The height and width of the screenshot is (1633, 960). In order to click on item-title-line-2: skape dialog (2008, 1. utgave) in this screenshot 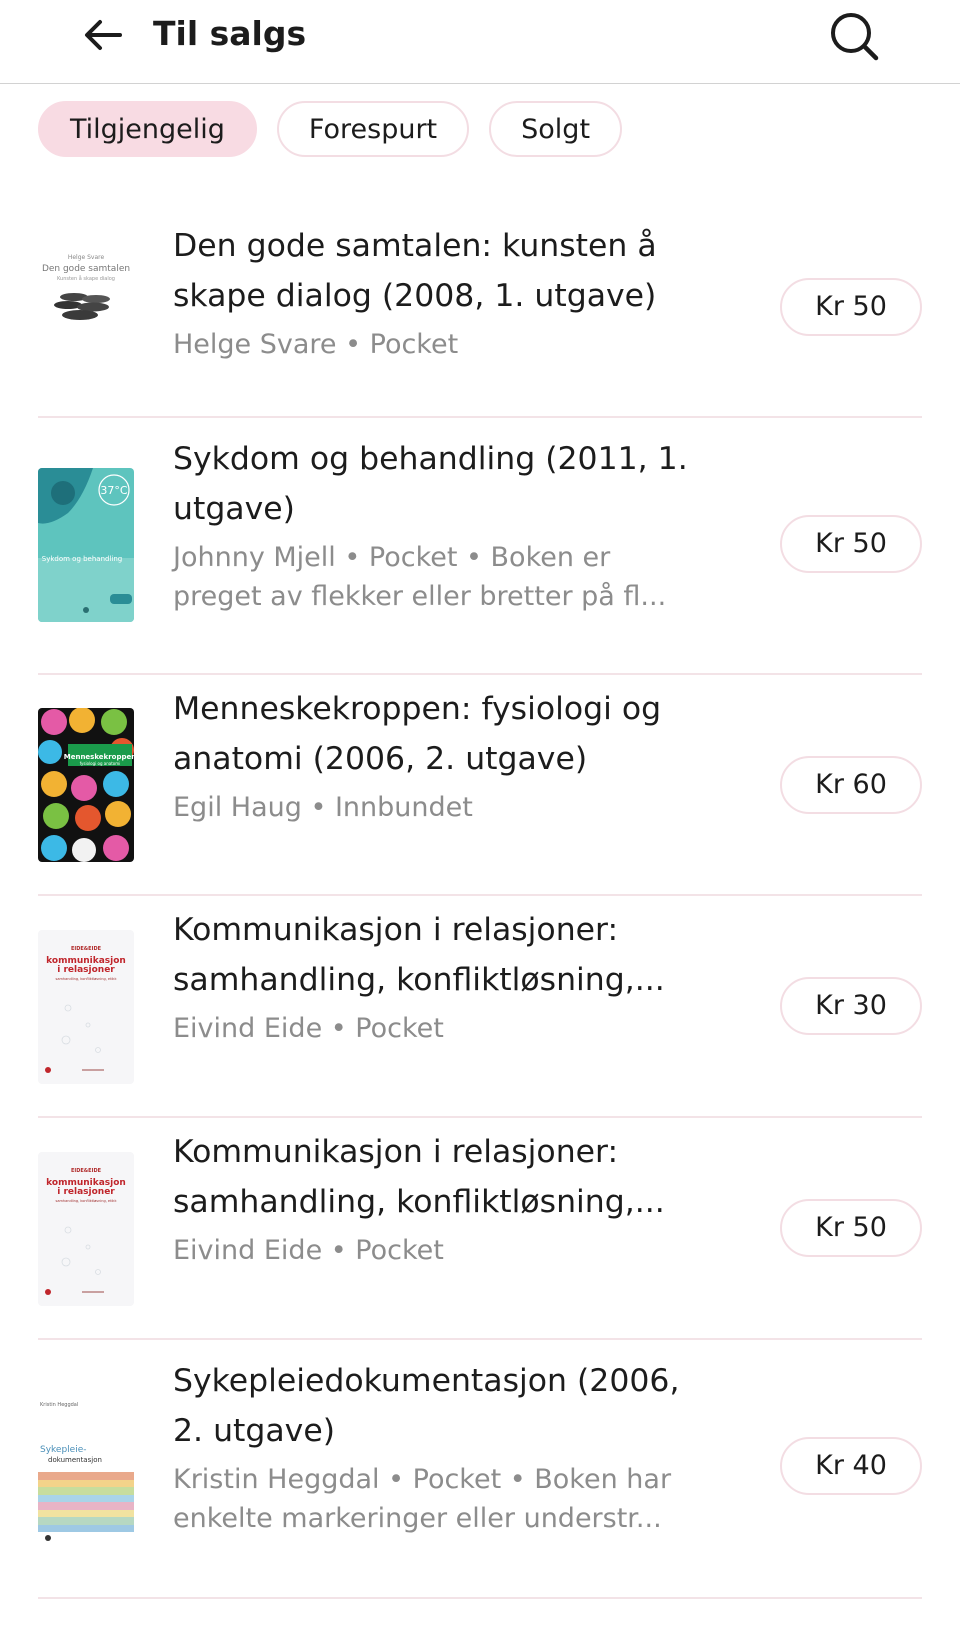, I will do `click(415, 296)`.